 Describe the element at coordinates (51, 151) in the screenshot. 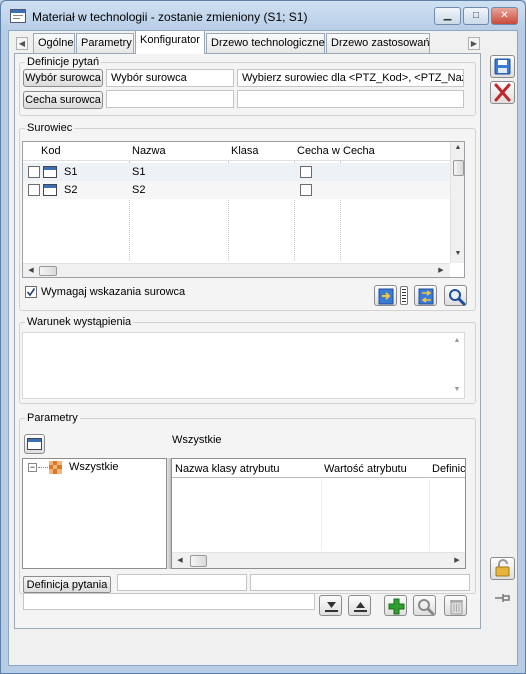

I see `column-header-kod: Kod` at that location.